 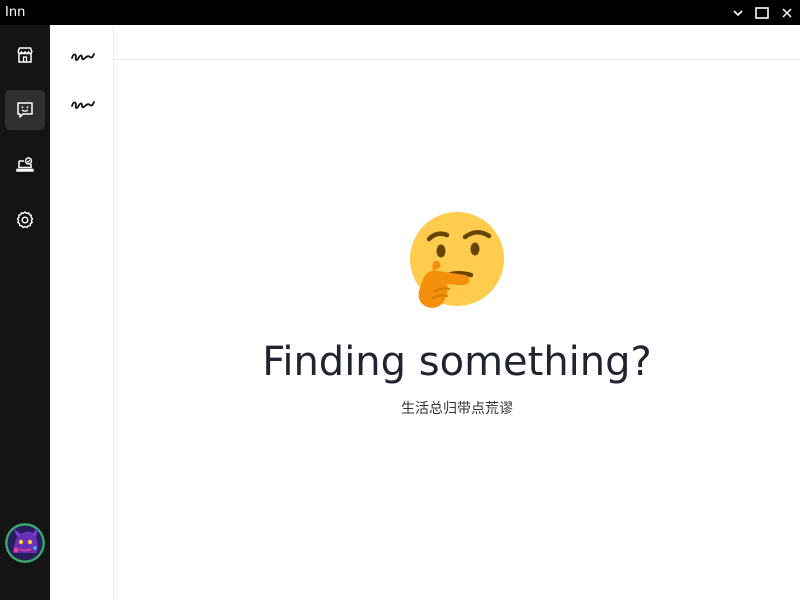 What do you see at coordinates (25, 312) in the screenshot?
I see `nav-rail` at bounding box center [25, 312].